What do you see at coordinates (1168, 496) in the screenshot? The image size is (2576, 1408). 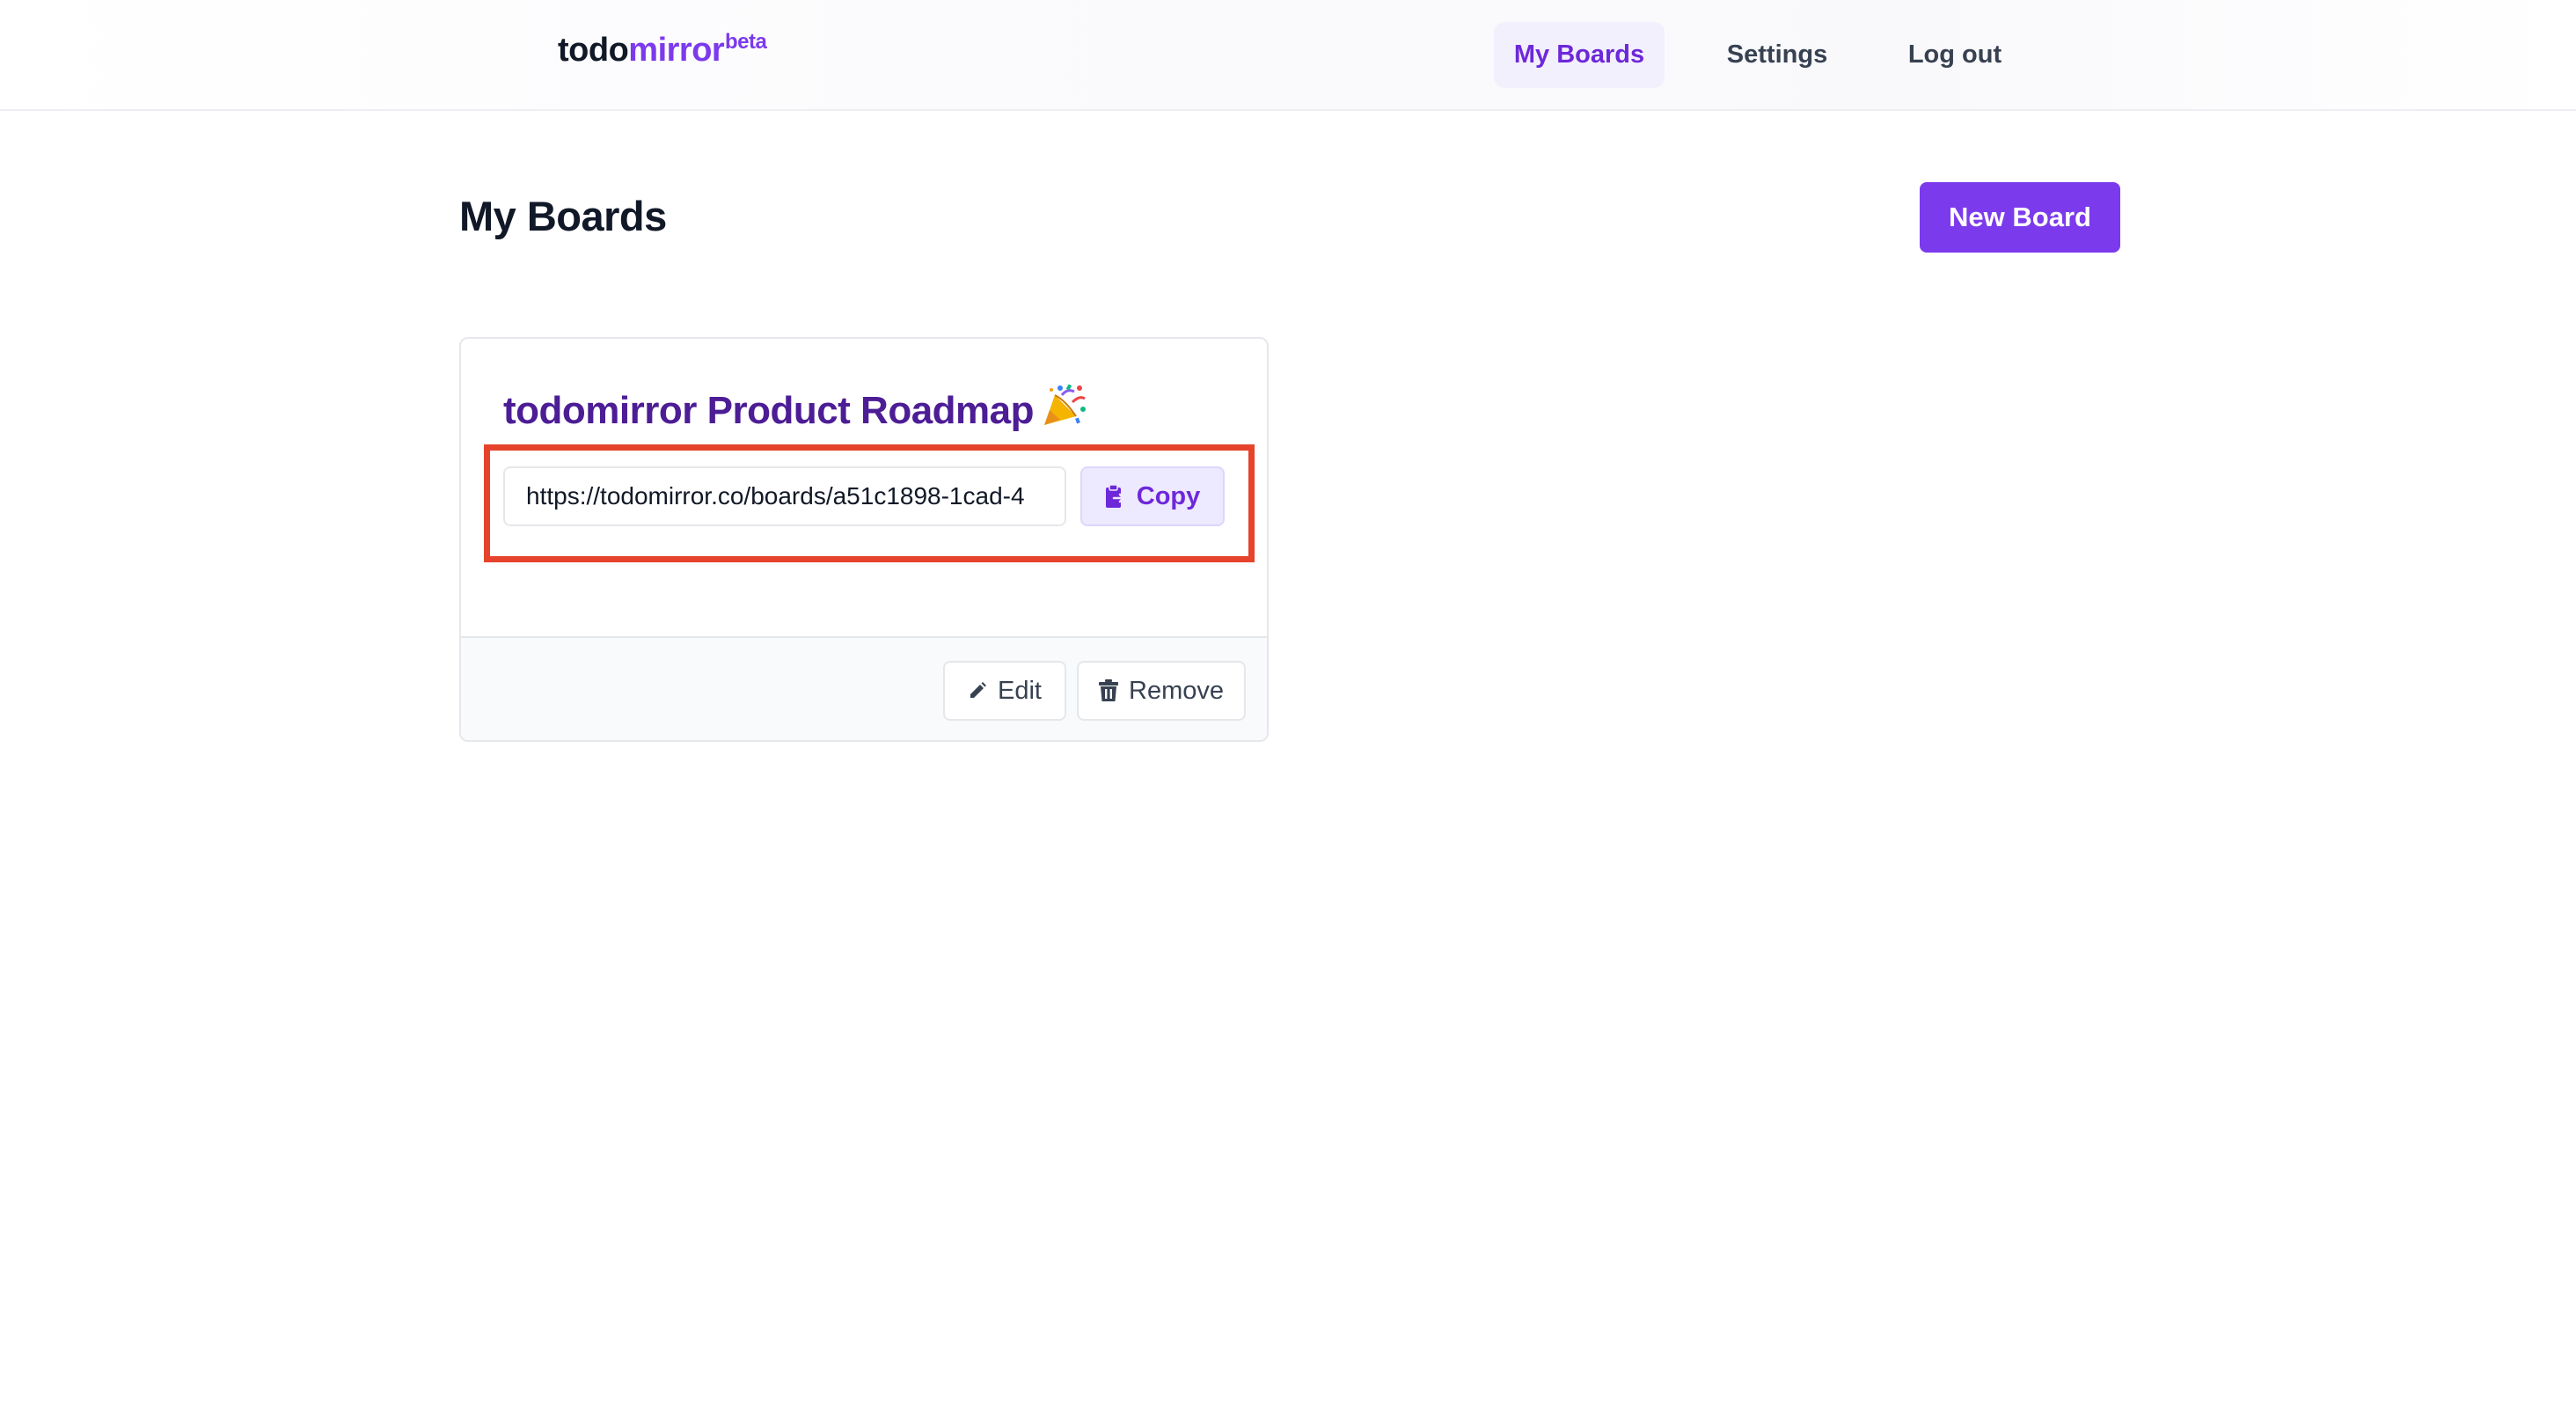 I see `copy-button-label: Copy` at bounding box center [1168, 496].